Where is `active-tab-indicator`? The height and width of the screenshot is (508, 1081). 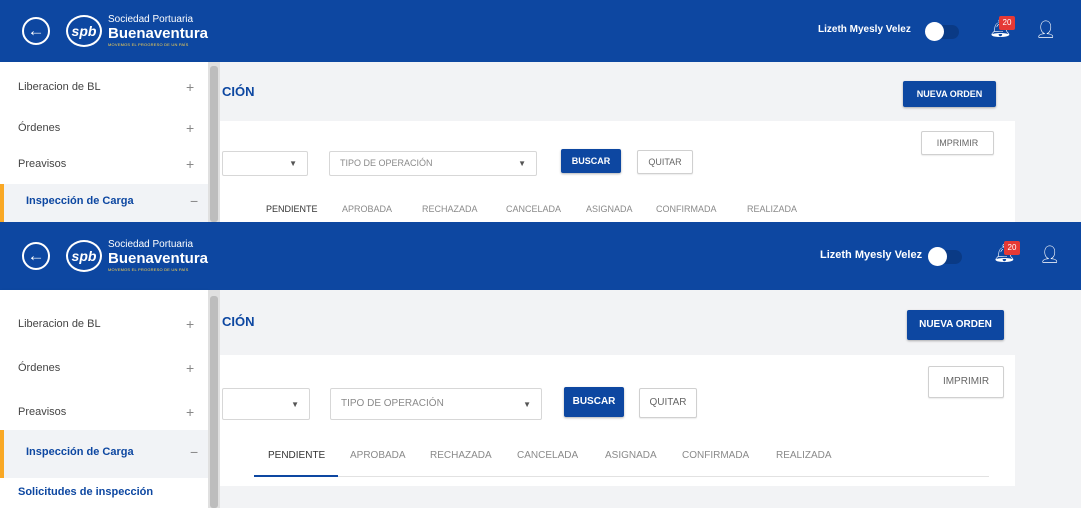 active-tab-indicator is located at coordinates (296, 476).